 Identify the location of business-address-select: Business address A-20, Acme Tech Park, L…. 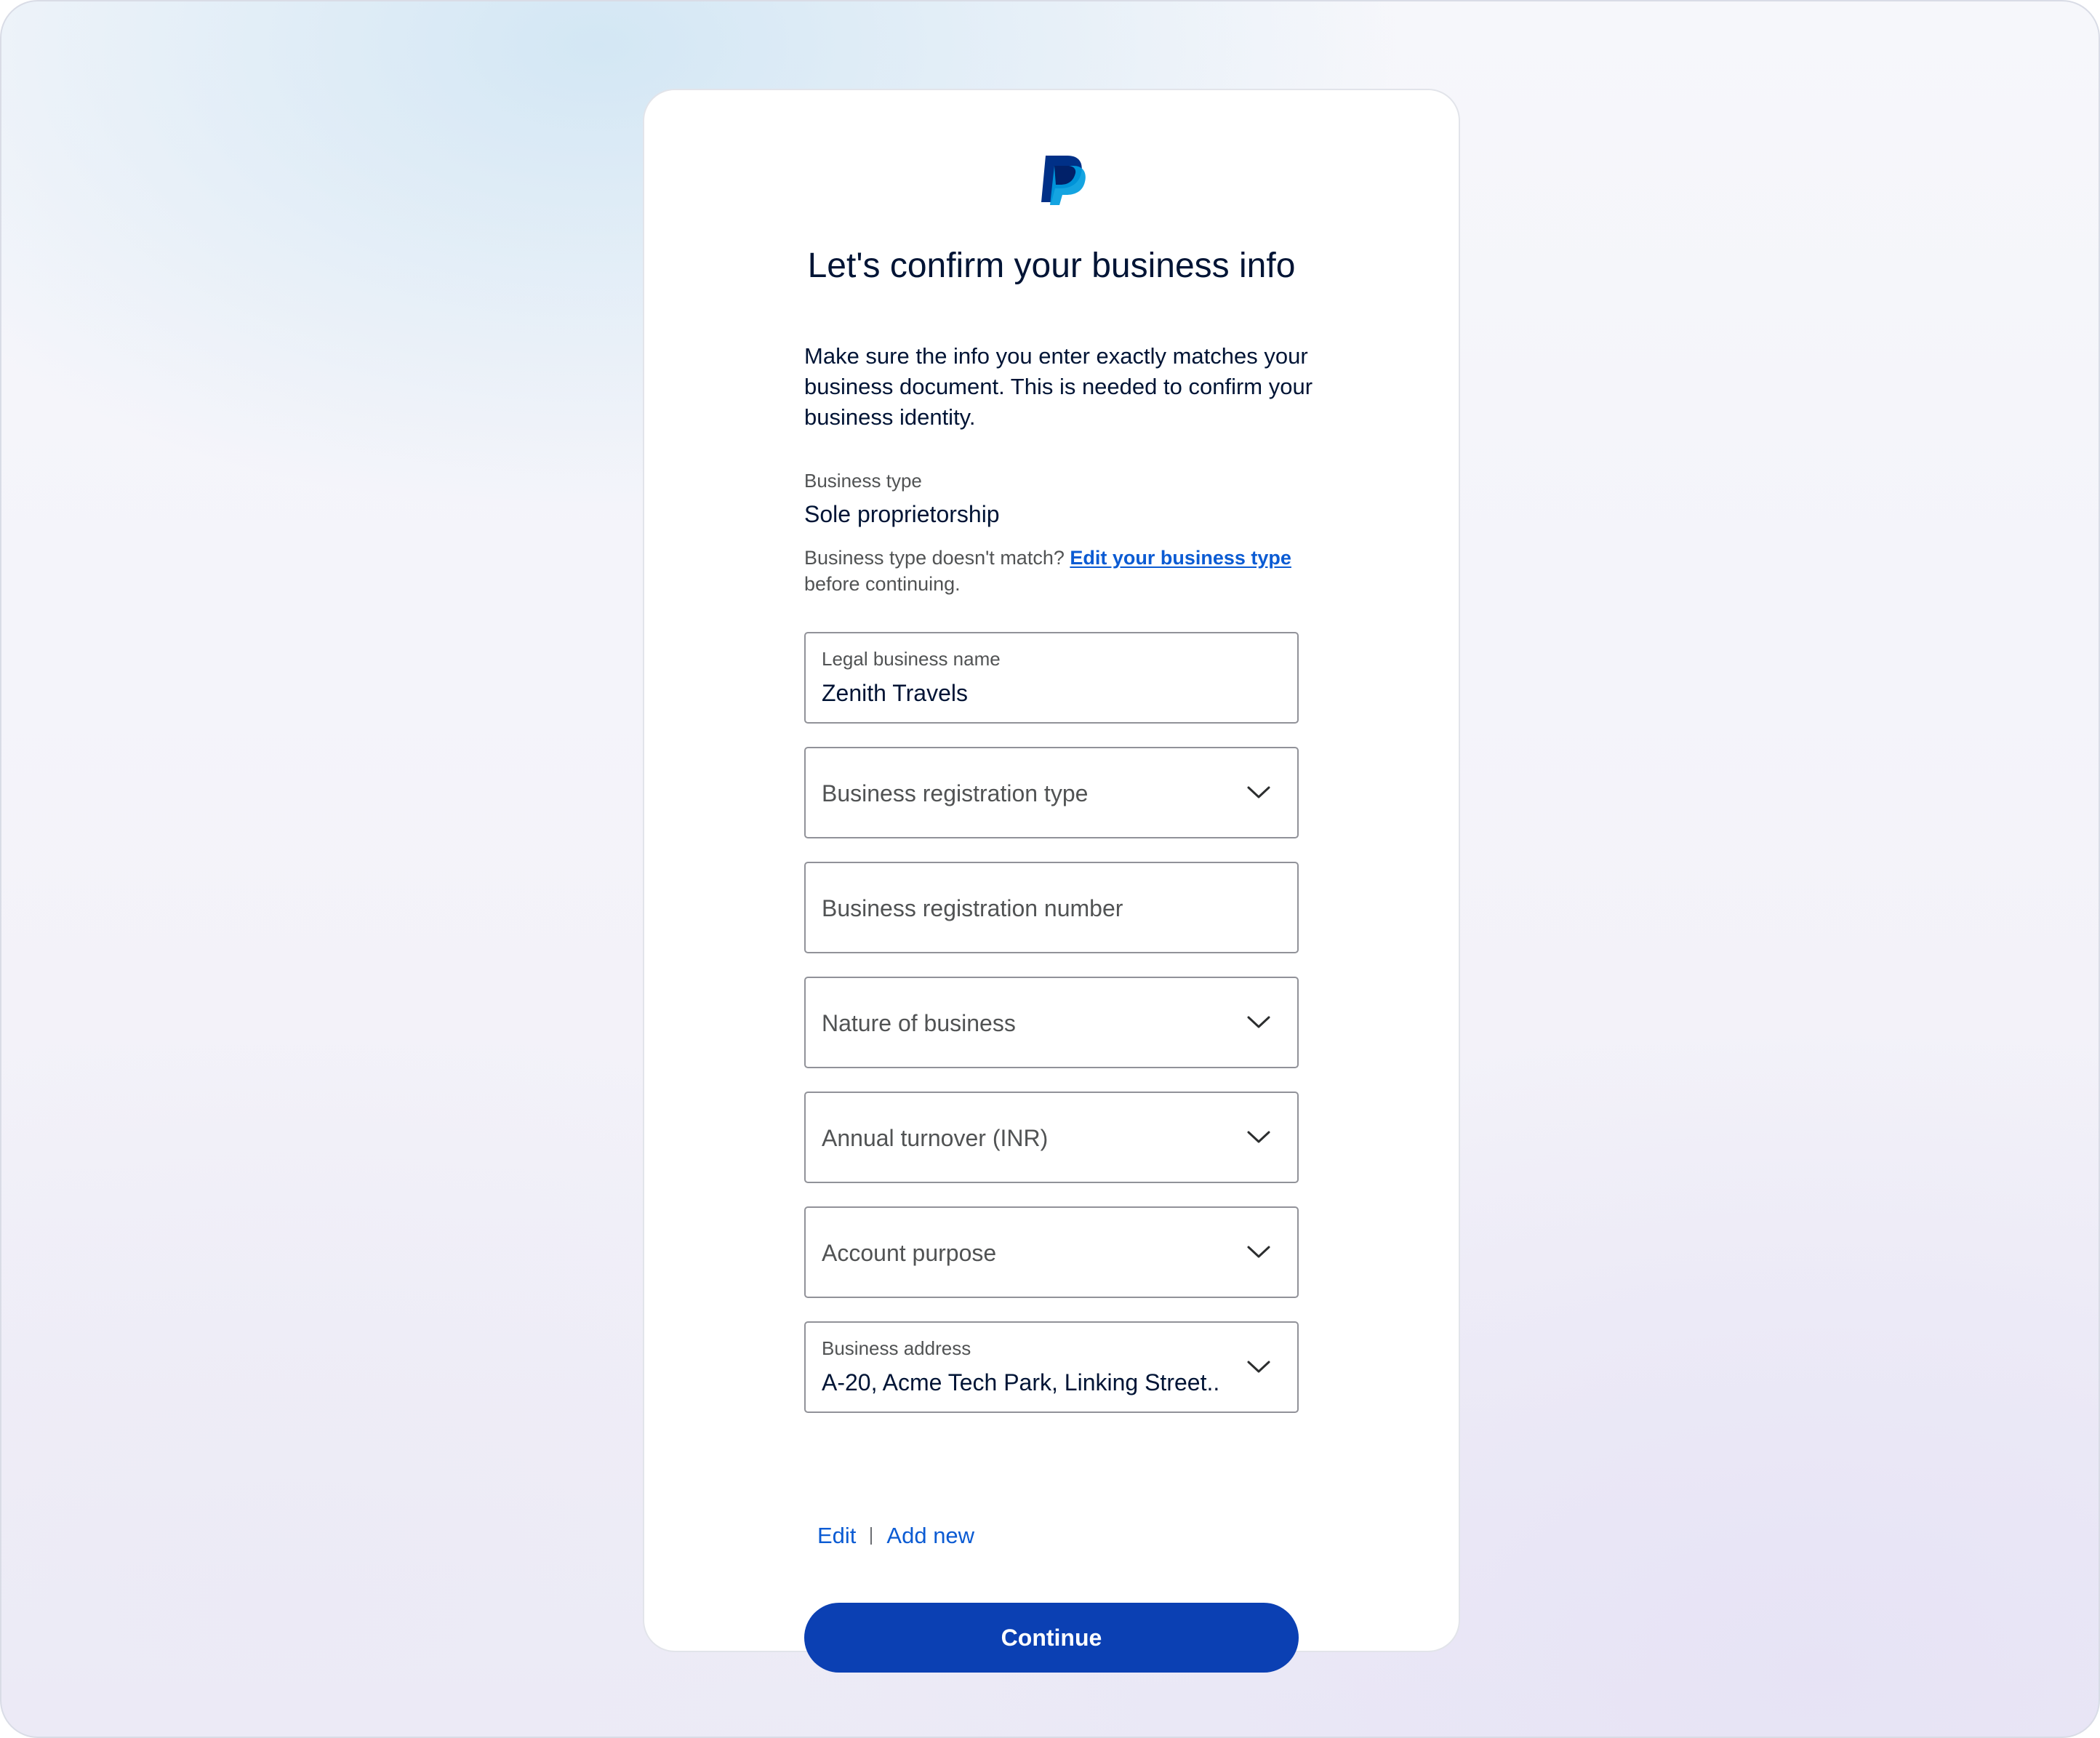
(1051, 1367).